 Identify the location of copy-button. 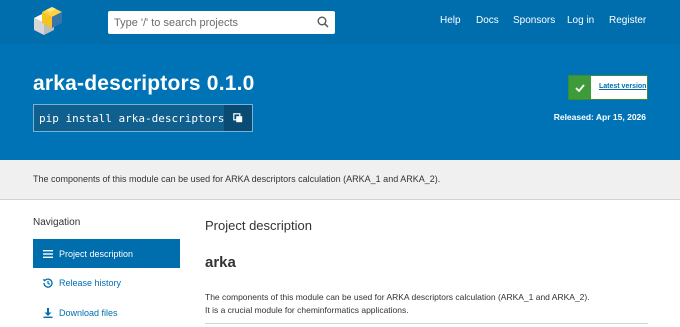
(238, 118).